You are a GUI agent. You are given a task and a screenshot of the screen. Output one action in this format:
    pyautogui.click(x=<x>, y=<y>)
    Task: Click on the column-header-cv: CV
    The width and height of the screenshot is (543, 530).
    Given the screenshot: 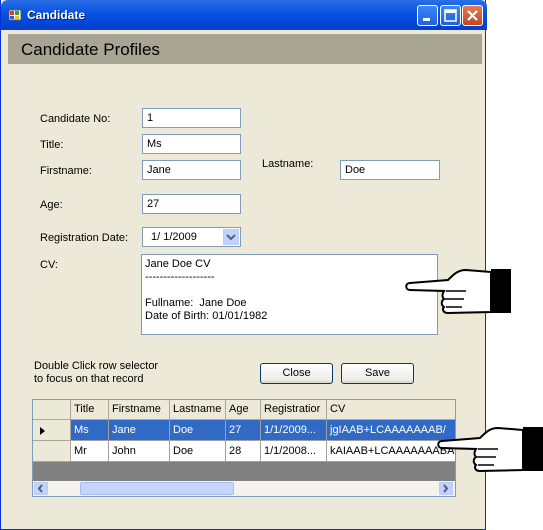 What is the action you would take?
    pyautogui.click(x=391, y=410)
    